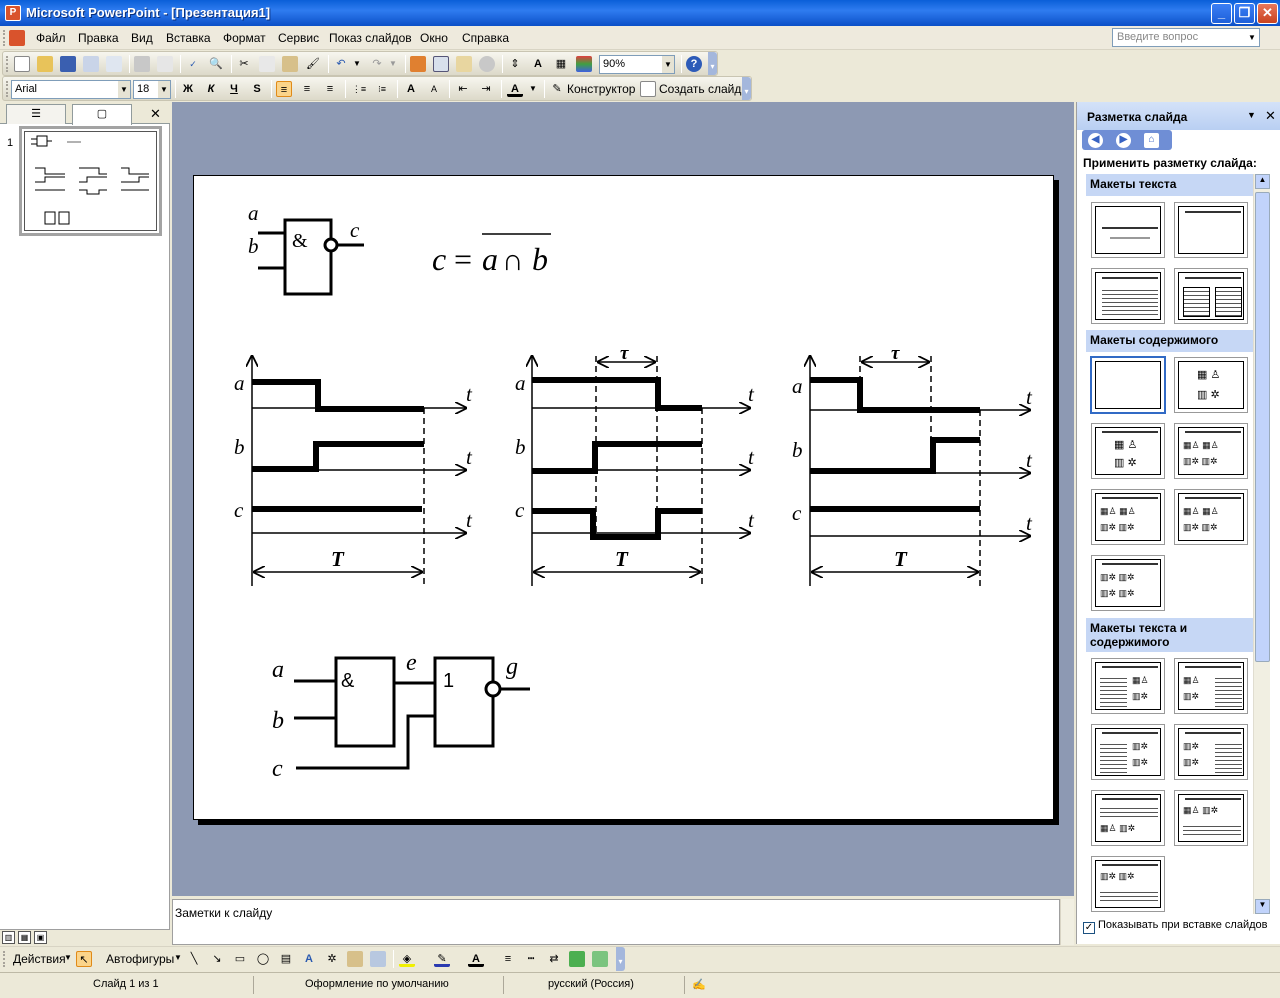 Image resolution: width=1280 pixels, height=998 pixels. Describe the element at coordinates (152, 89) in the screenshot. I see `font-size-select: 18 ▼` at that location.